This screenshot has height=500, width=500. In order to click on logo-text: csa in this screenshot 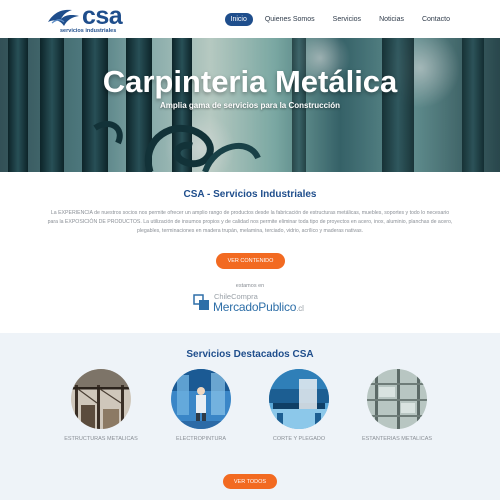, I will do `click(102, 16)`.